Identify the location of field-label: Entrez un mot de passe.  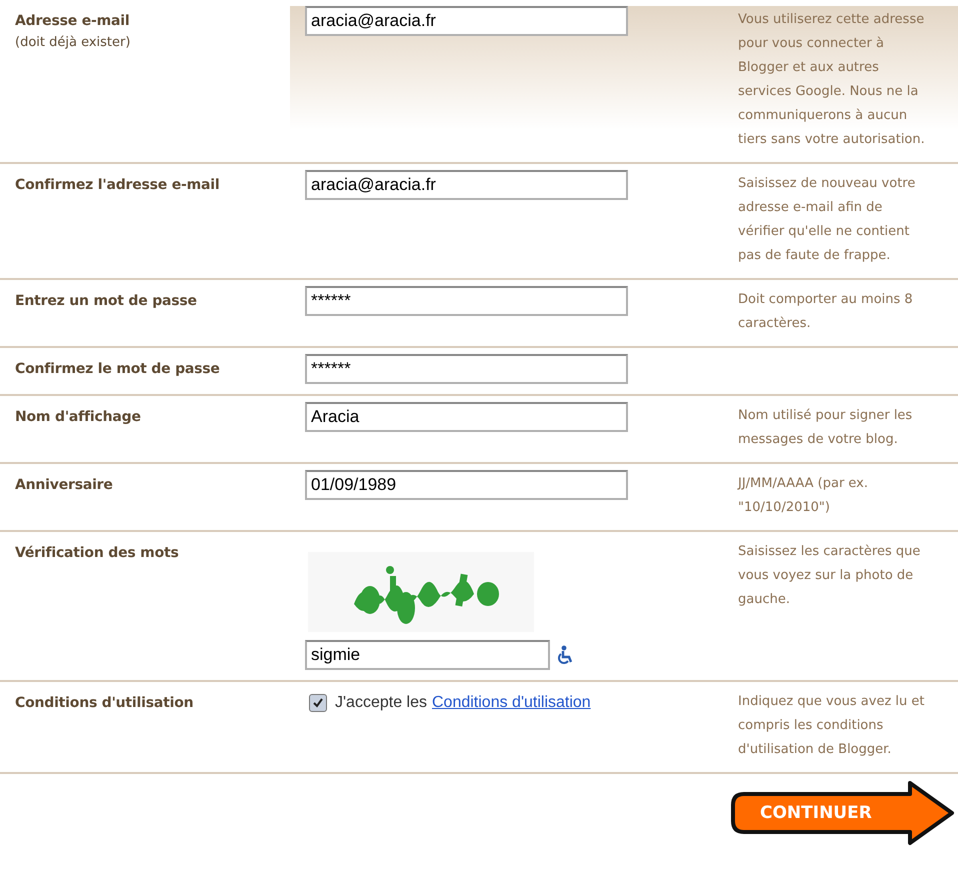
(106, 301).